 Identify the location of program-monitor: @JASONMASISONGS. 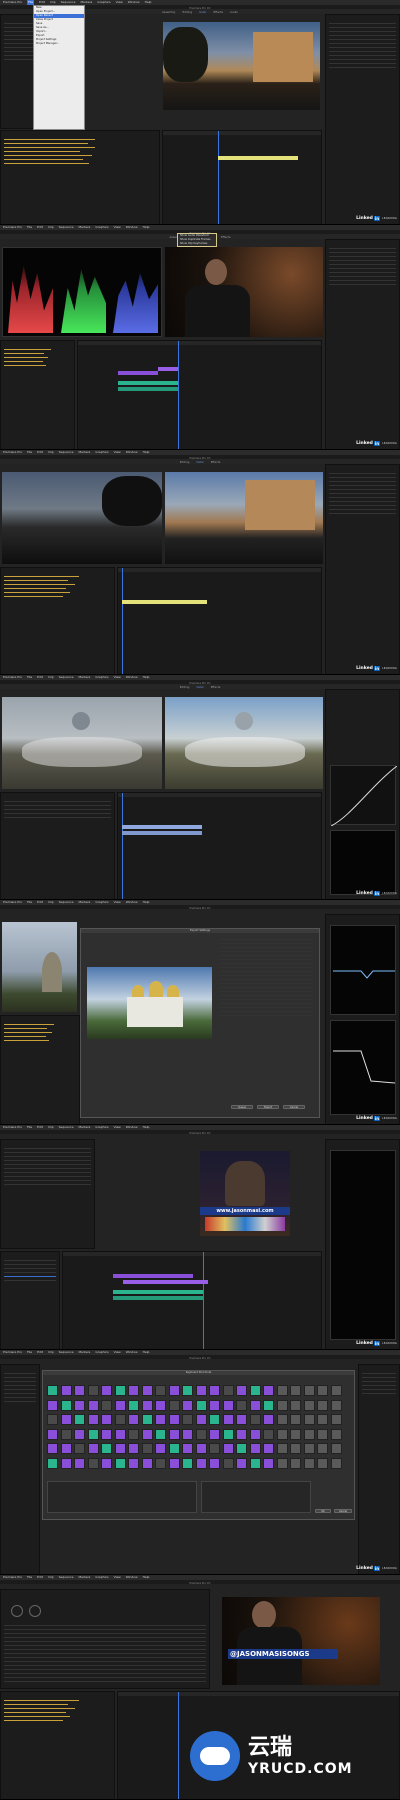
(301, 1641).